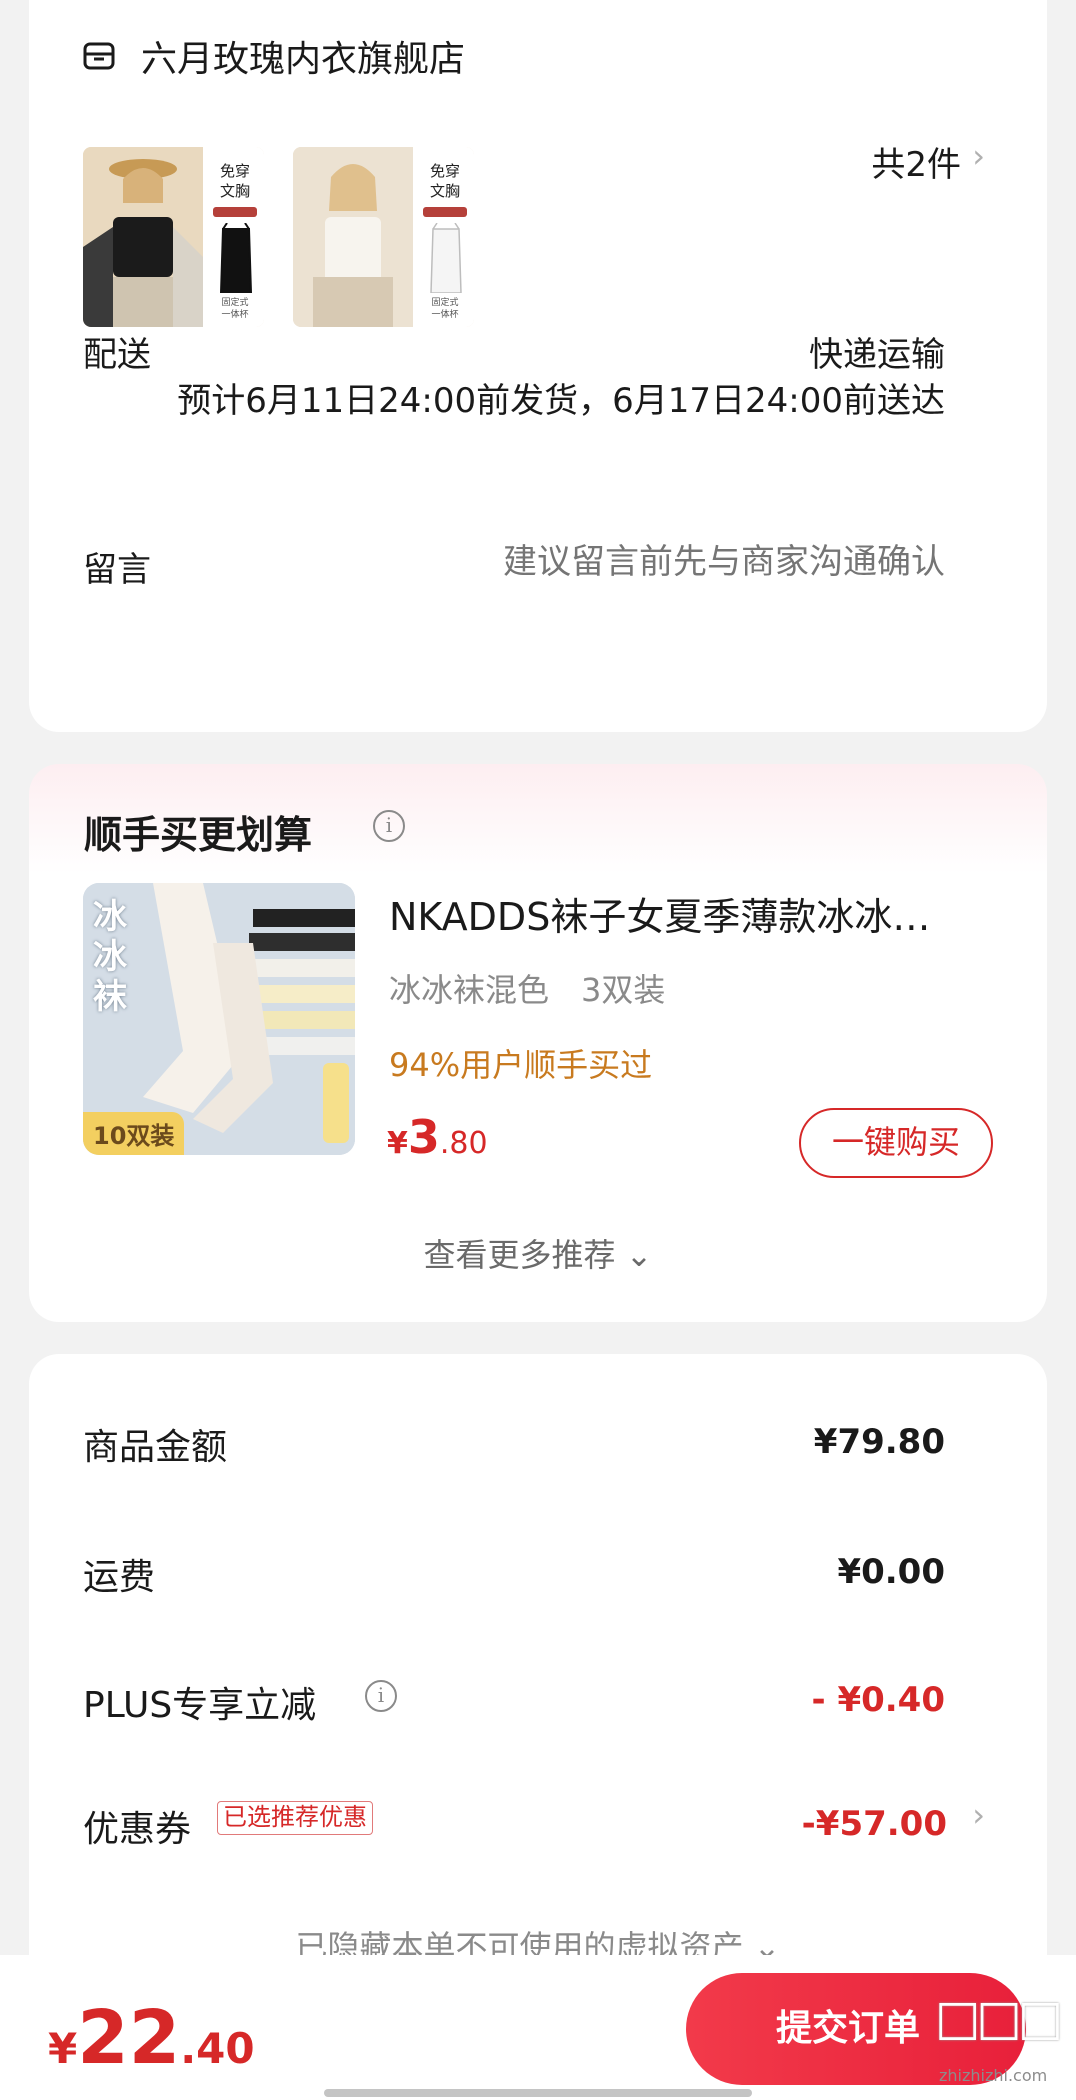  I want to click on upsell-social-proof: 94%用户顺手买过, so click(521, 1065).